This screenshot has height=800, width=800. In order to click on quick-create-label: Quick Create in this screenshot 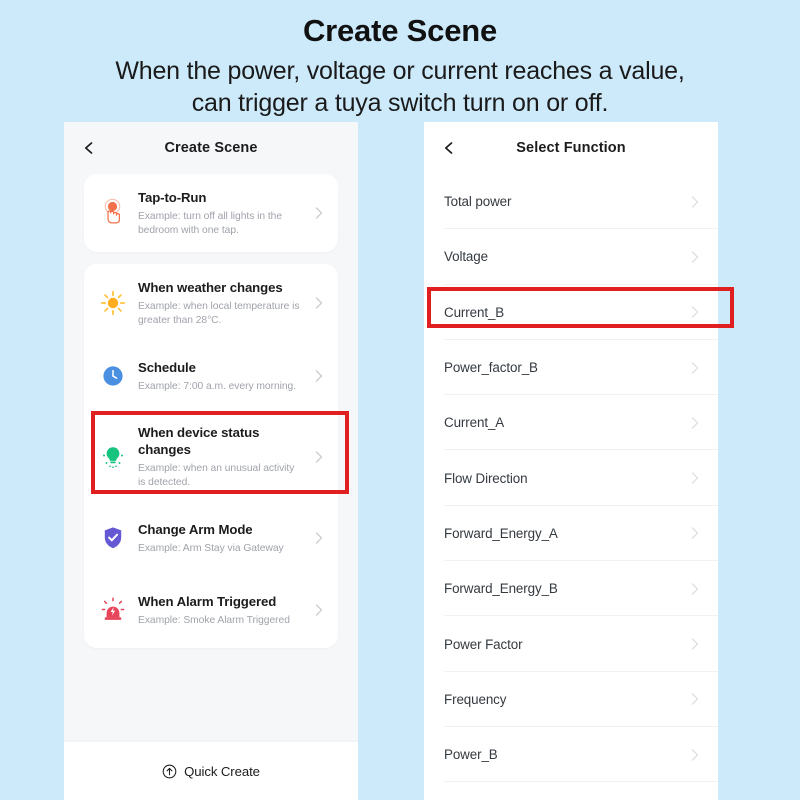, I will do `click(222, 771)`.